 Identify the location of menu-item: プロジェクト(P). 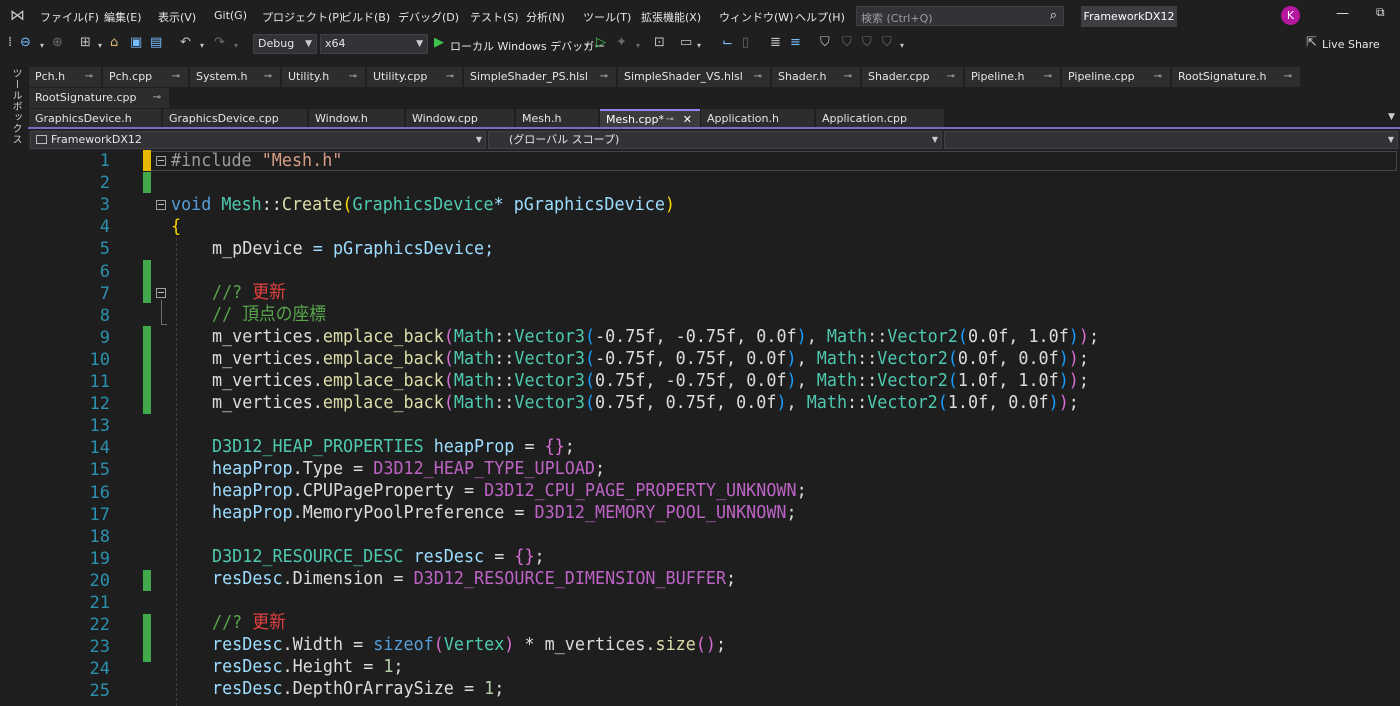
(302, 17).